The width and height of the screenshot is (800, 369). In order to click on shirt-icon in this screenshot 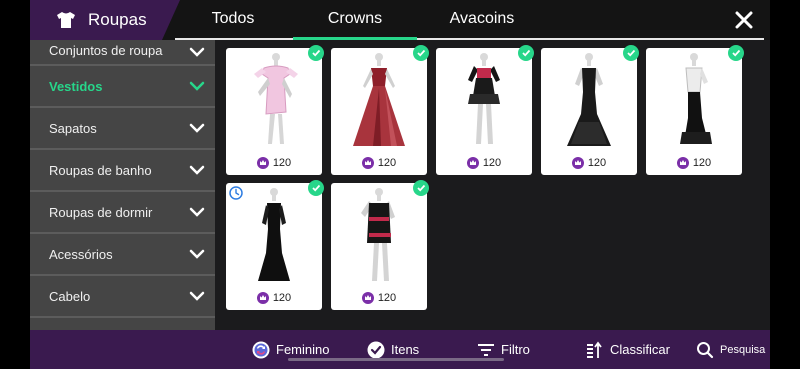, I will do `click(66, 20)`.